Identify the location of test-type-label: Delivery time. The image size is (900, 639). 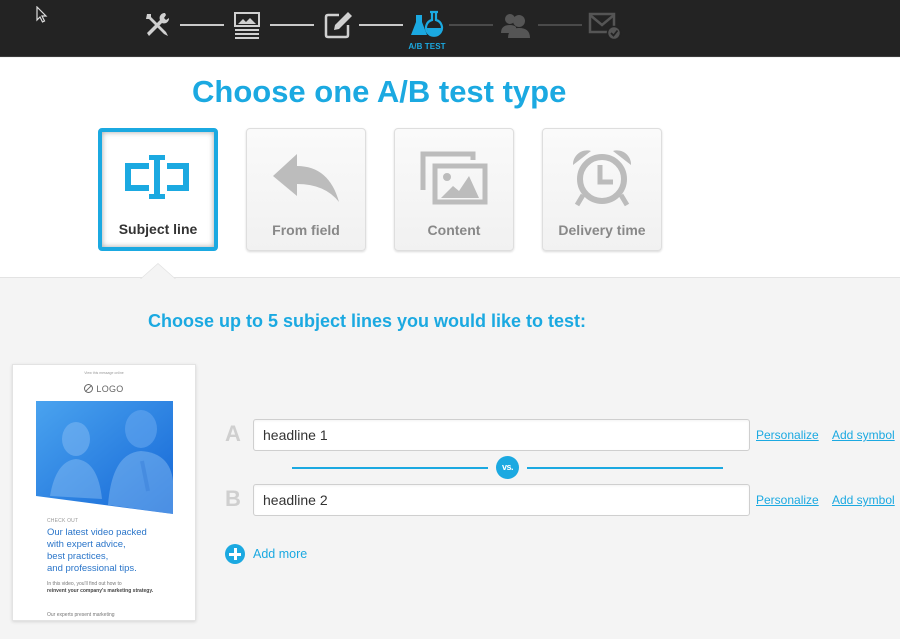
(602, 230).